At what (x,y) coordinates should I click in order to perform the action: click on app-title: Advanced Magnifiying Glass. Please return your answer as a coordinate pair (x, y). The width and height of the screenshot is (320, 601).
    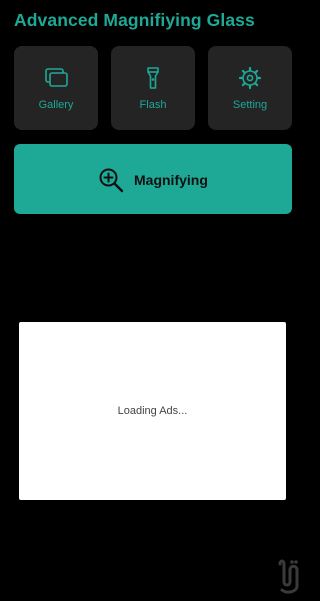
    Looking at the image, I should click on (134, 20).